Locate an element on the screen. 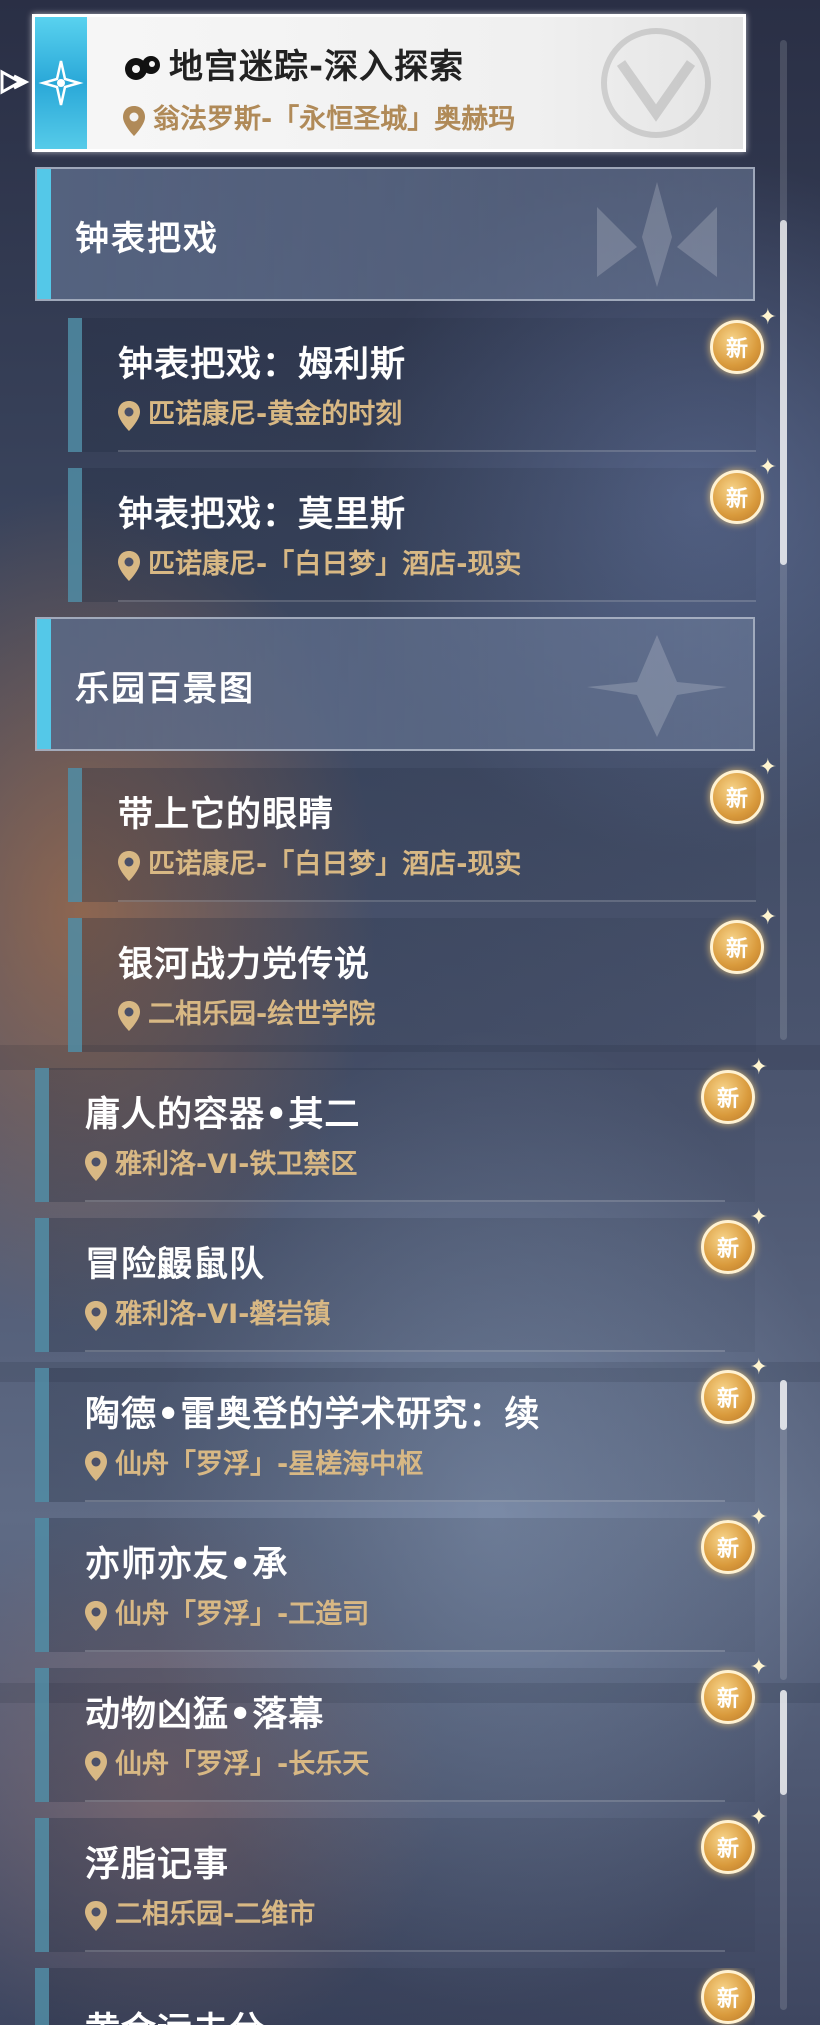 This screenshot has height=2025, width=820. quest-location: 仙舟「罗浮」-工造司 is located at coordinates (227, 1611).